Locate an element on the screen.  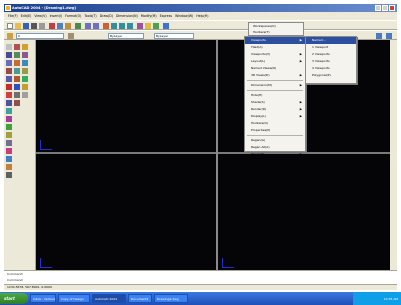
start-button: start is located at coordinates (14, 298).